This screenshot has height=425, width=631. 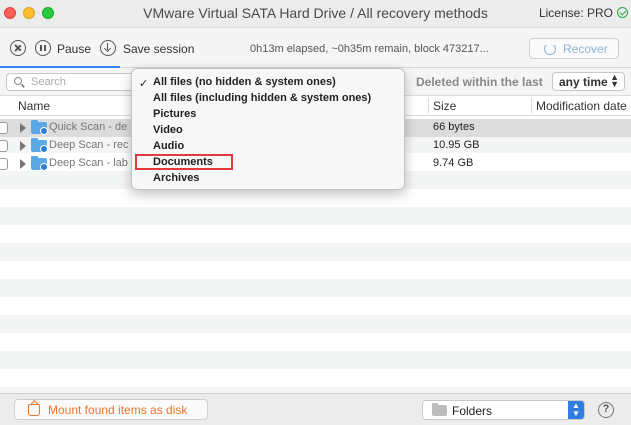 I want to click on menu-item-video: Video, so click(x=168, y=130).